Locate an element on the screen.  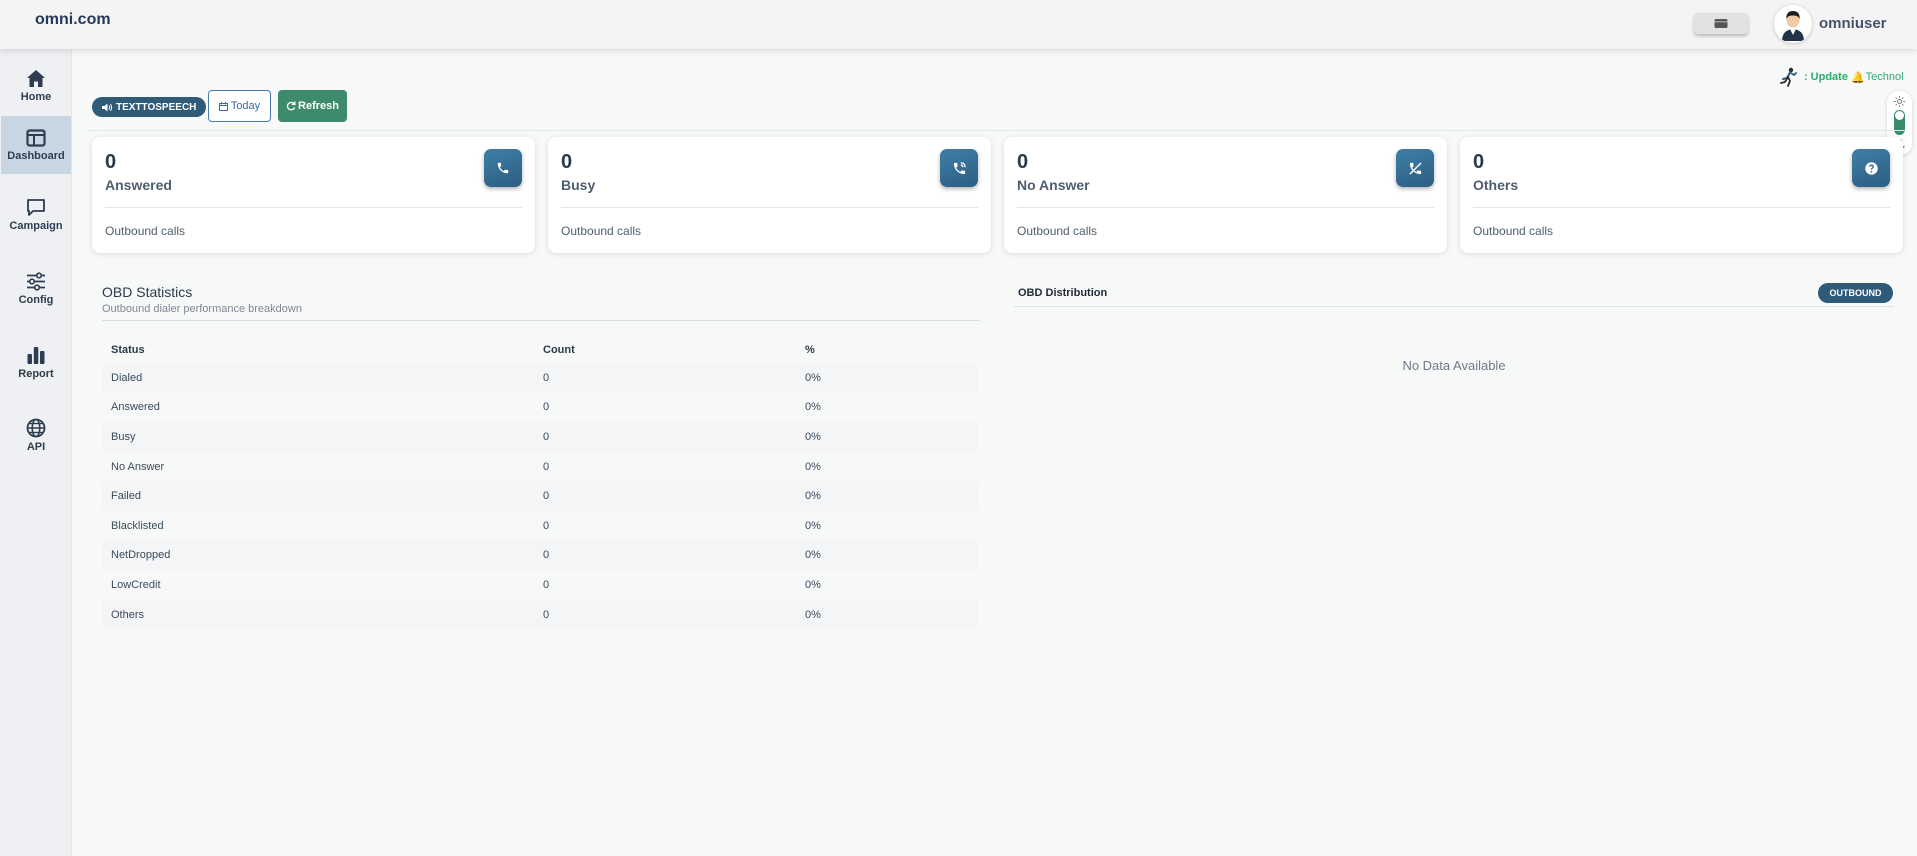
wallet-button is located at coordinates (1721, 23).